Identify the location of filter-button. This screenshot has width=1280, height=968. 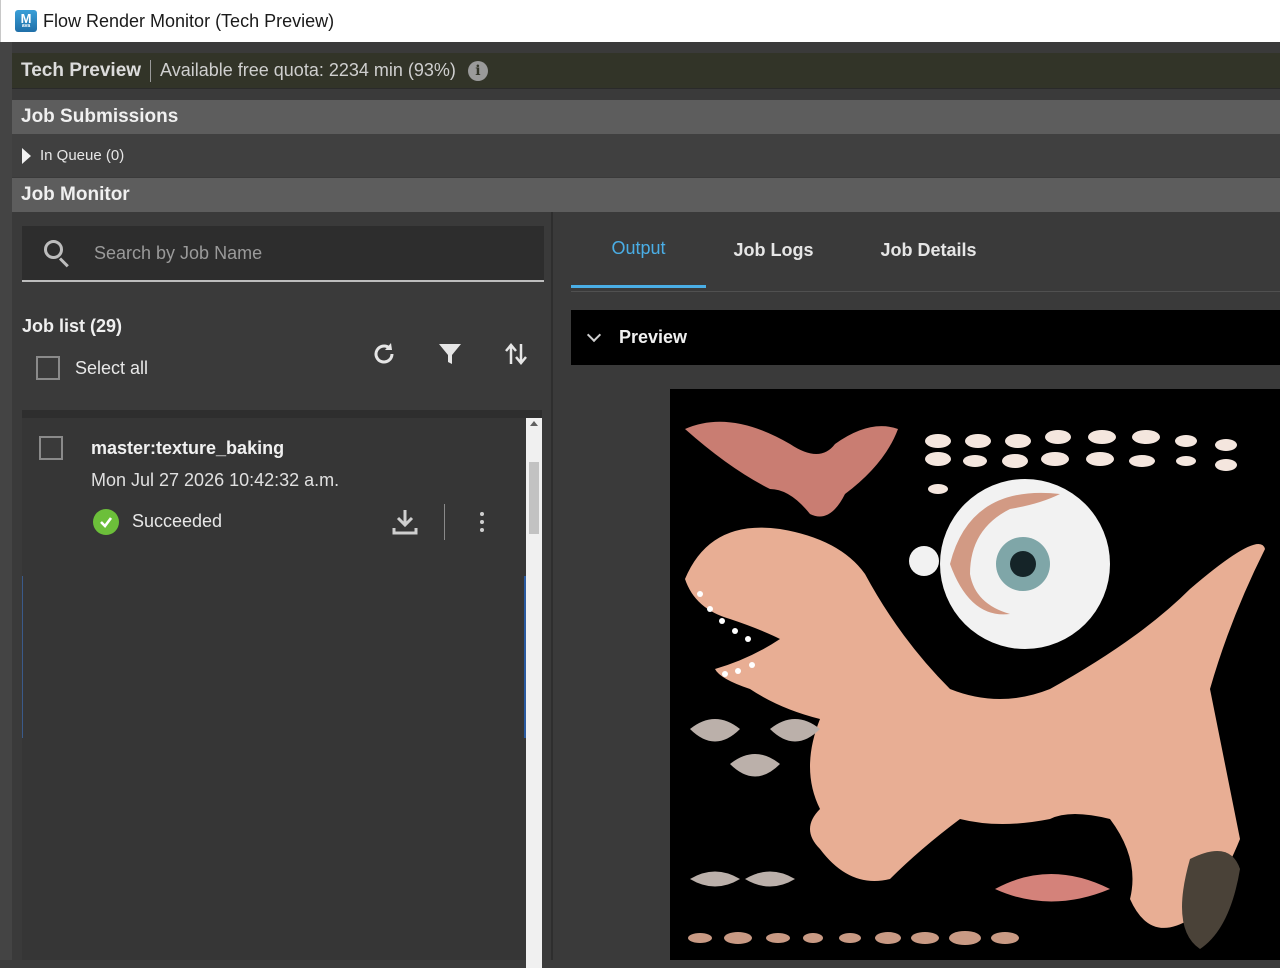
(450, 354).